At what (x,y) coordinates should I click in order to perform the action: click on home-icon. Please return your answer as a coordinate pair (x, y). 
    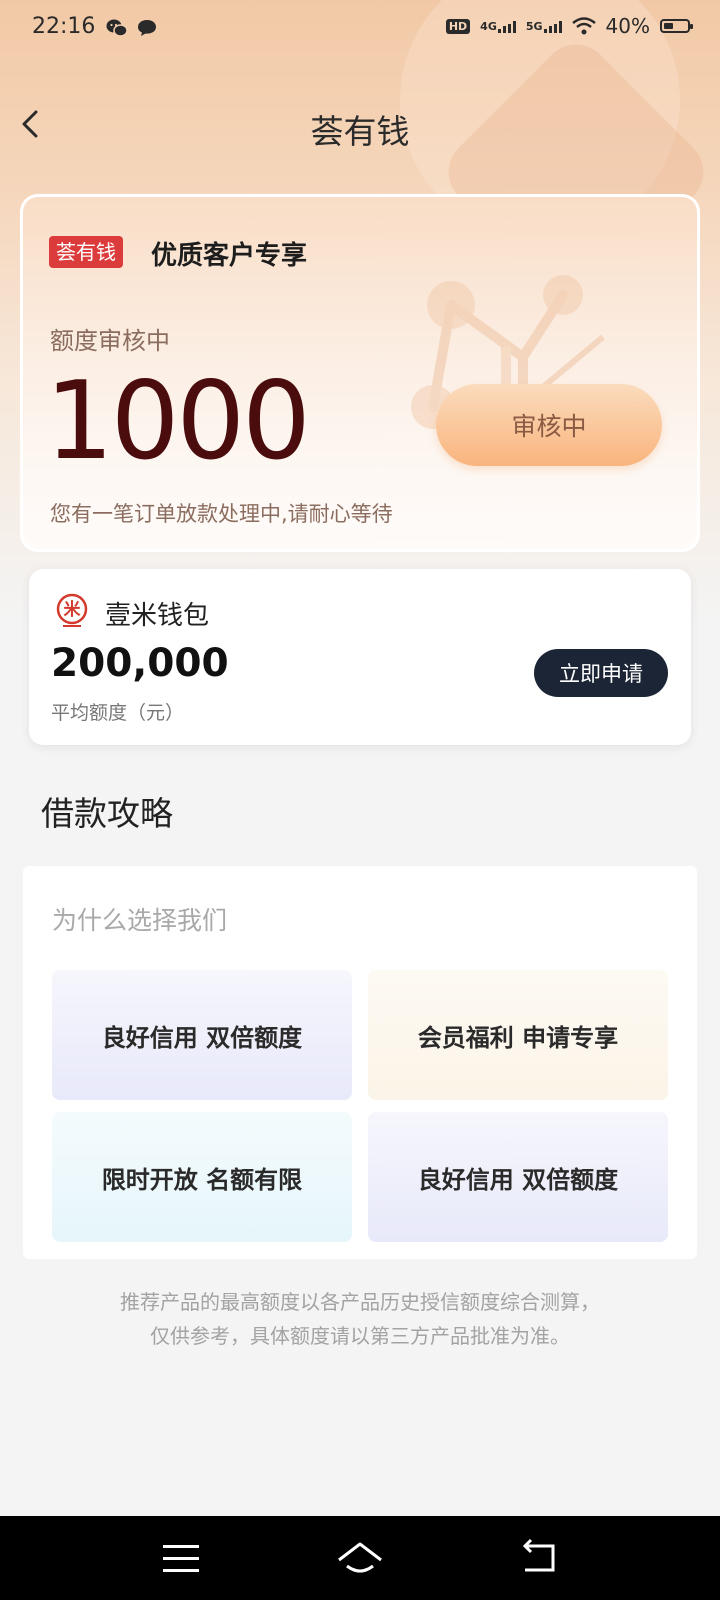
    Looking at the image, I should click on (360, 1558).